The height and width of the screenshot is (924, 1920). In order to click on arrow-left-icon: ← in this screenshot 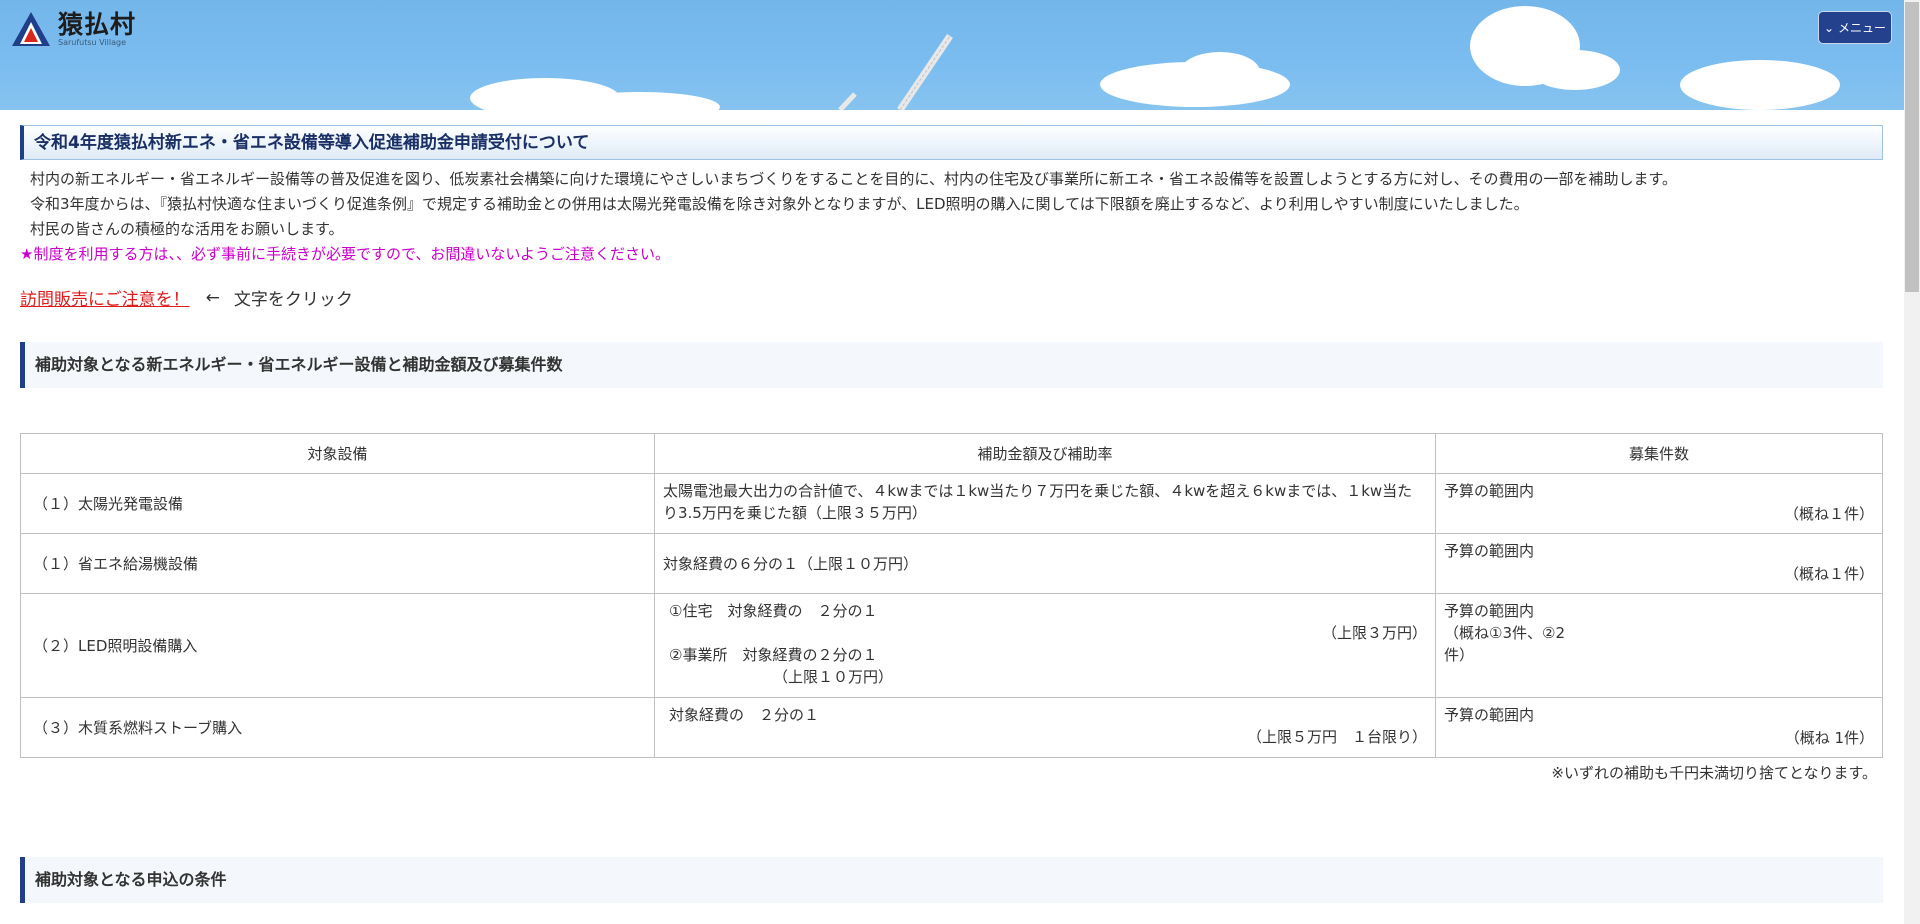, I will do `click(212, 297)`.